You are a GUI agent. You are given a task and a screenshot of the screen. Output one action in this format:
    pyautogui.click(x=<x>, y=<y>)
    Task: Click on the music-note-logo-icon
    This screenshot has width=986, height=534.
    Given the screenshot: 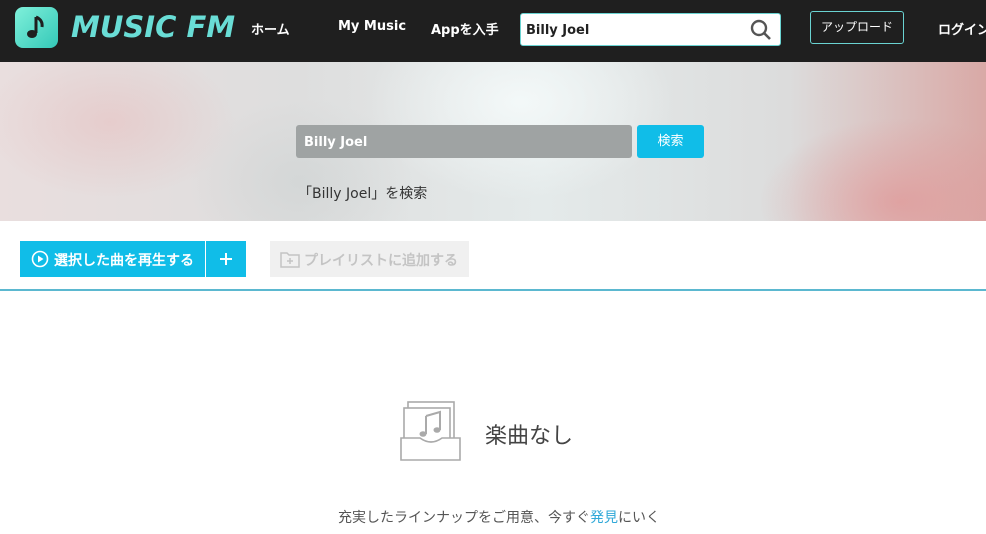 What is the action you would take?
    pyautogui.click(x=36, y=27)
    